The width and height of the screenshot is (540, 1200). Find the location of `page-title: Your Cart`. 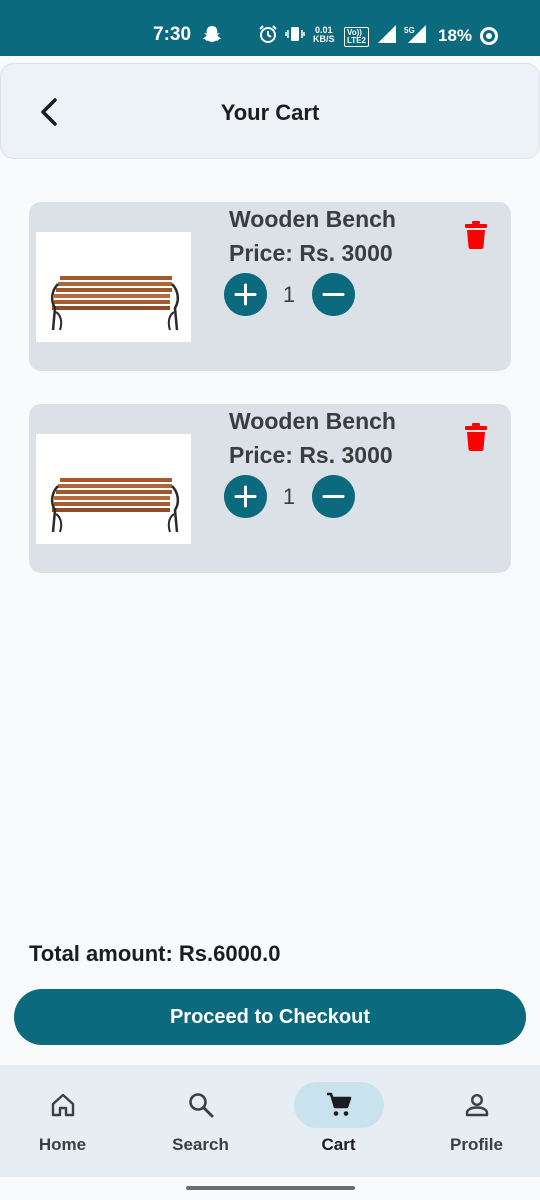

page-title: Your Cart is located at coordinates (270, 112).